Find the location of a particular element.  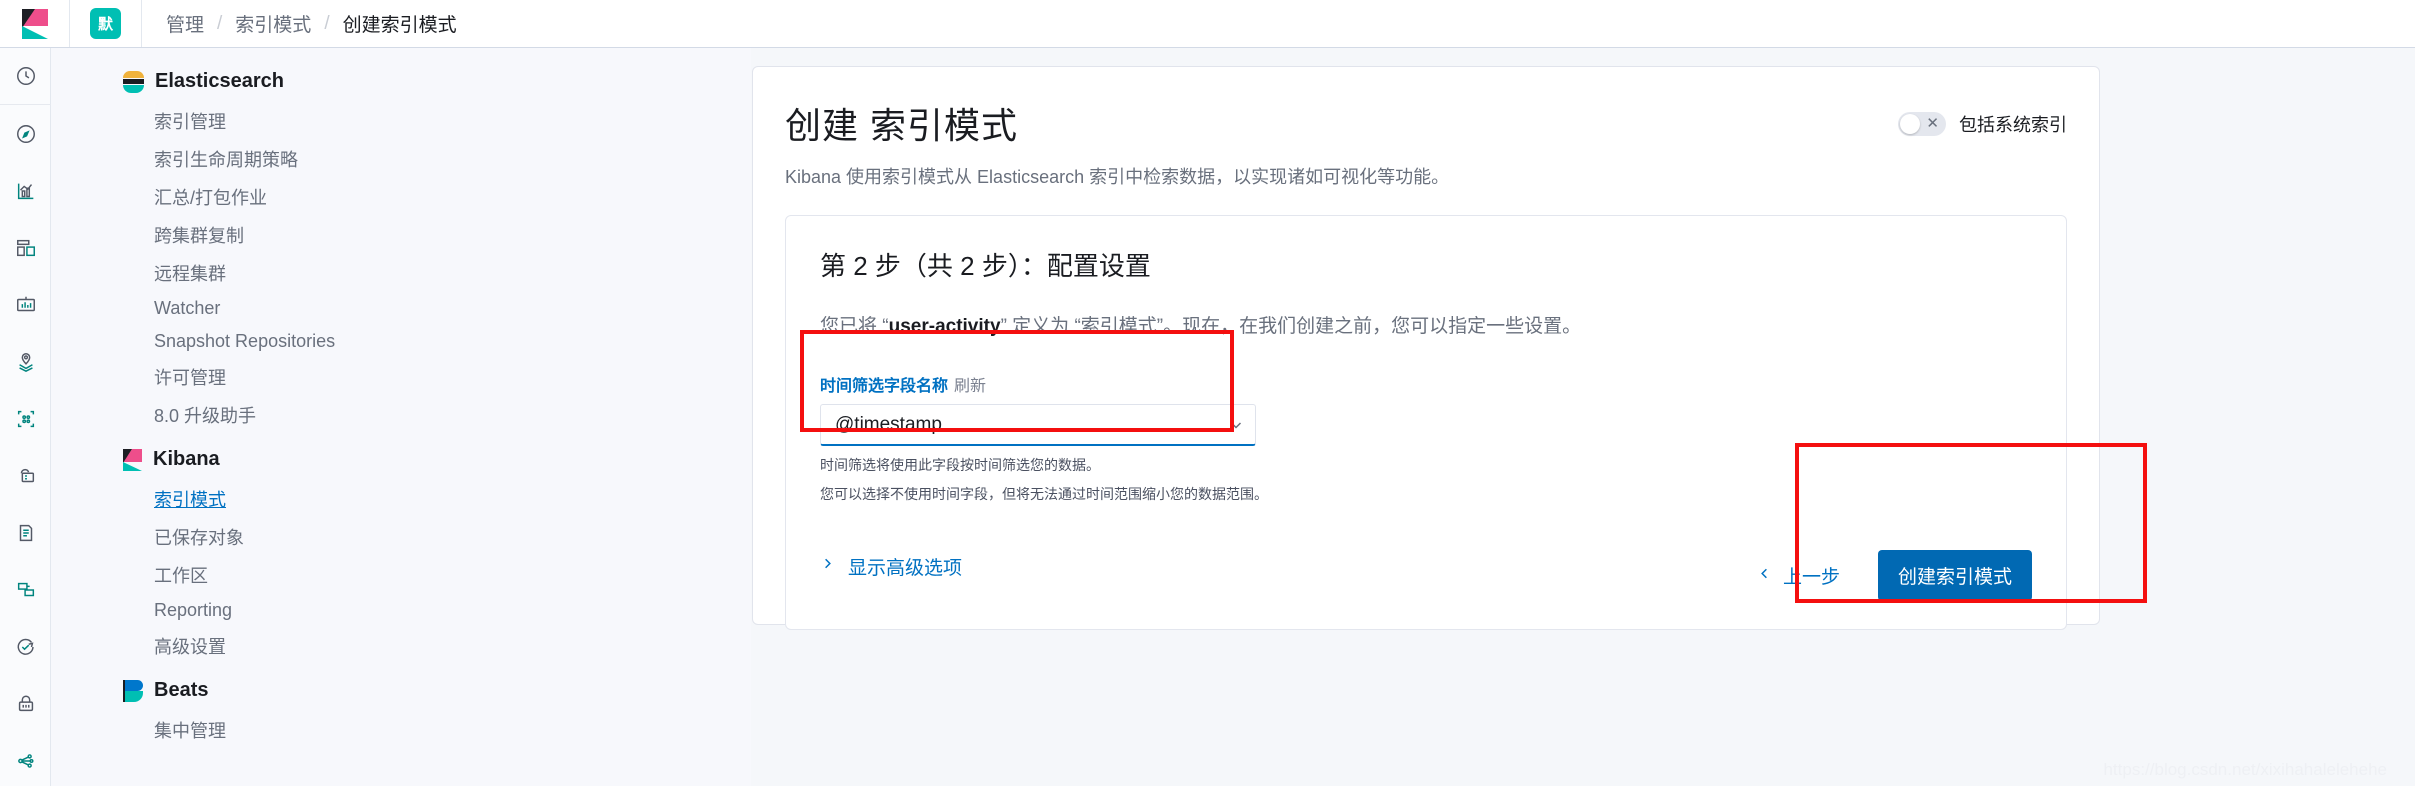

toggle-switch: ✕ is located at coordinates (1922, 124).